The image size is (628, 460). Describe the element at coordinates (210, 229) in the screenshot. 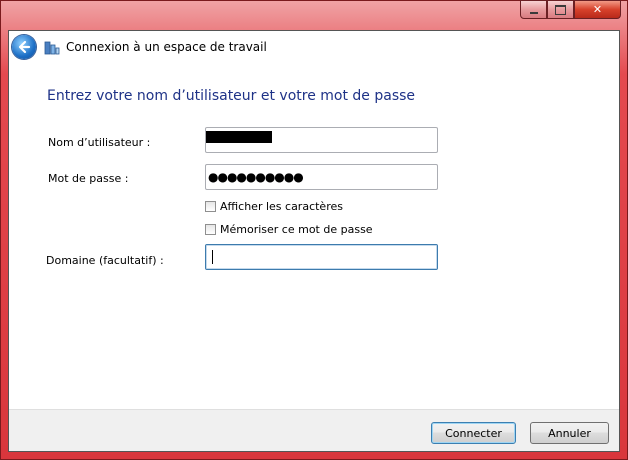

I see `remember-password-box` at that location.